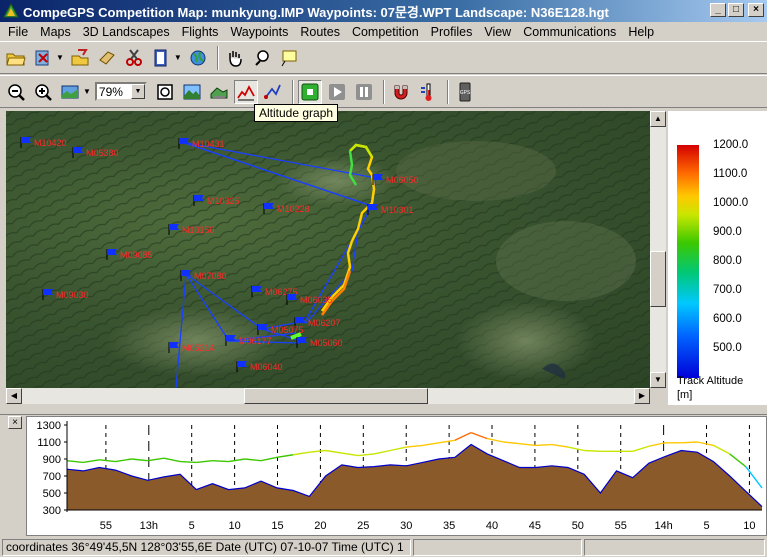 This screenshot has height=557, width=767. What do you see at coordinates (161, 58) in the screenshot?
I see `notebook-icon` at bounding box center [161, 58].